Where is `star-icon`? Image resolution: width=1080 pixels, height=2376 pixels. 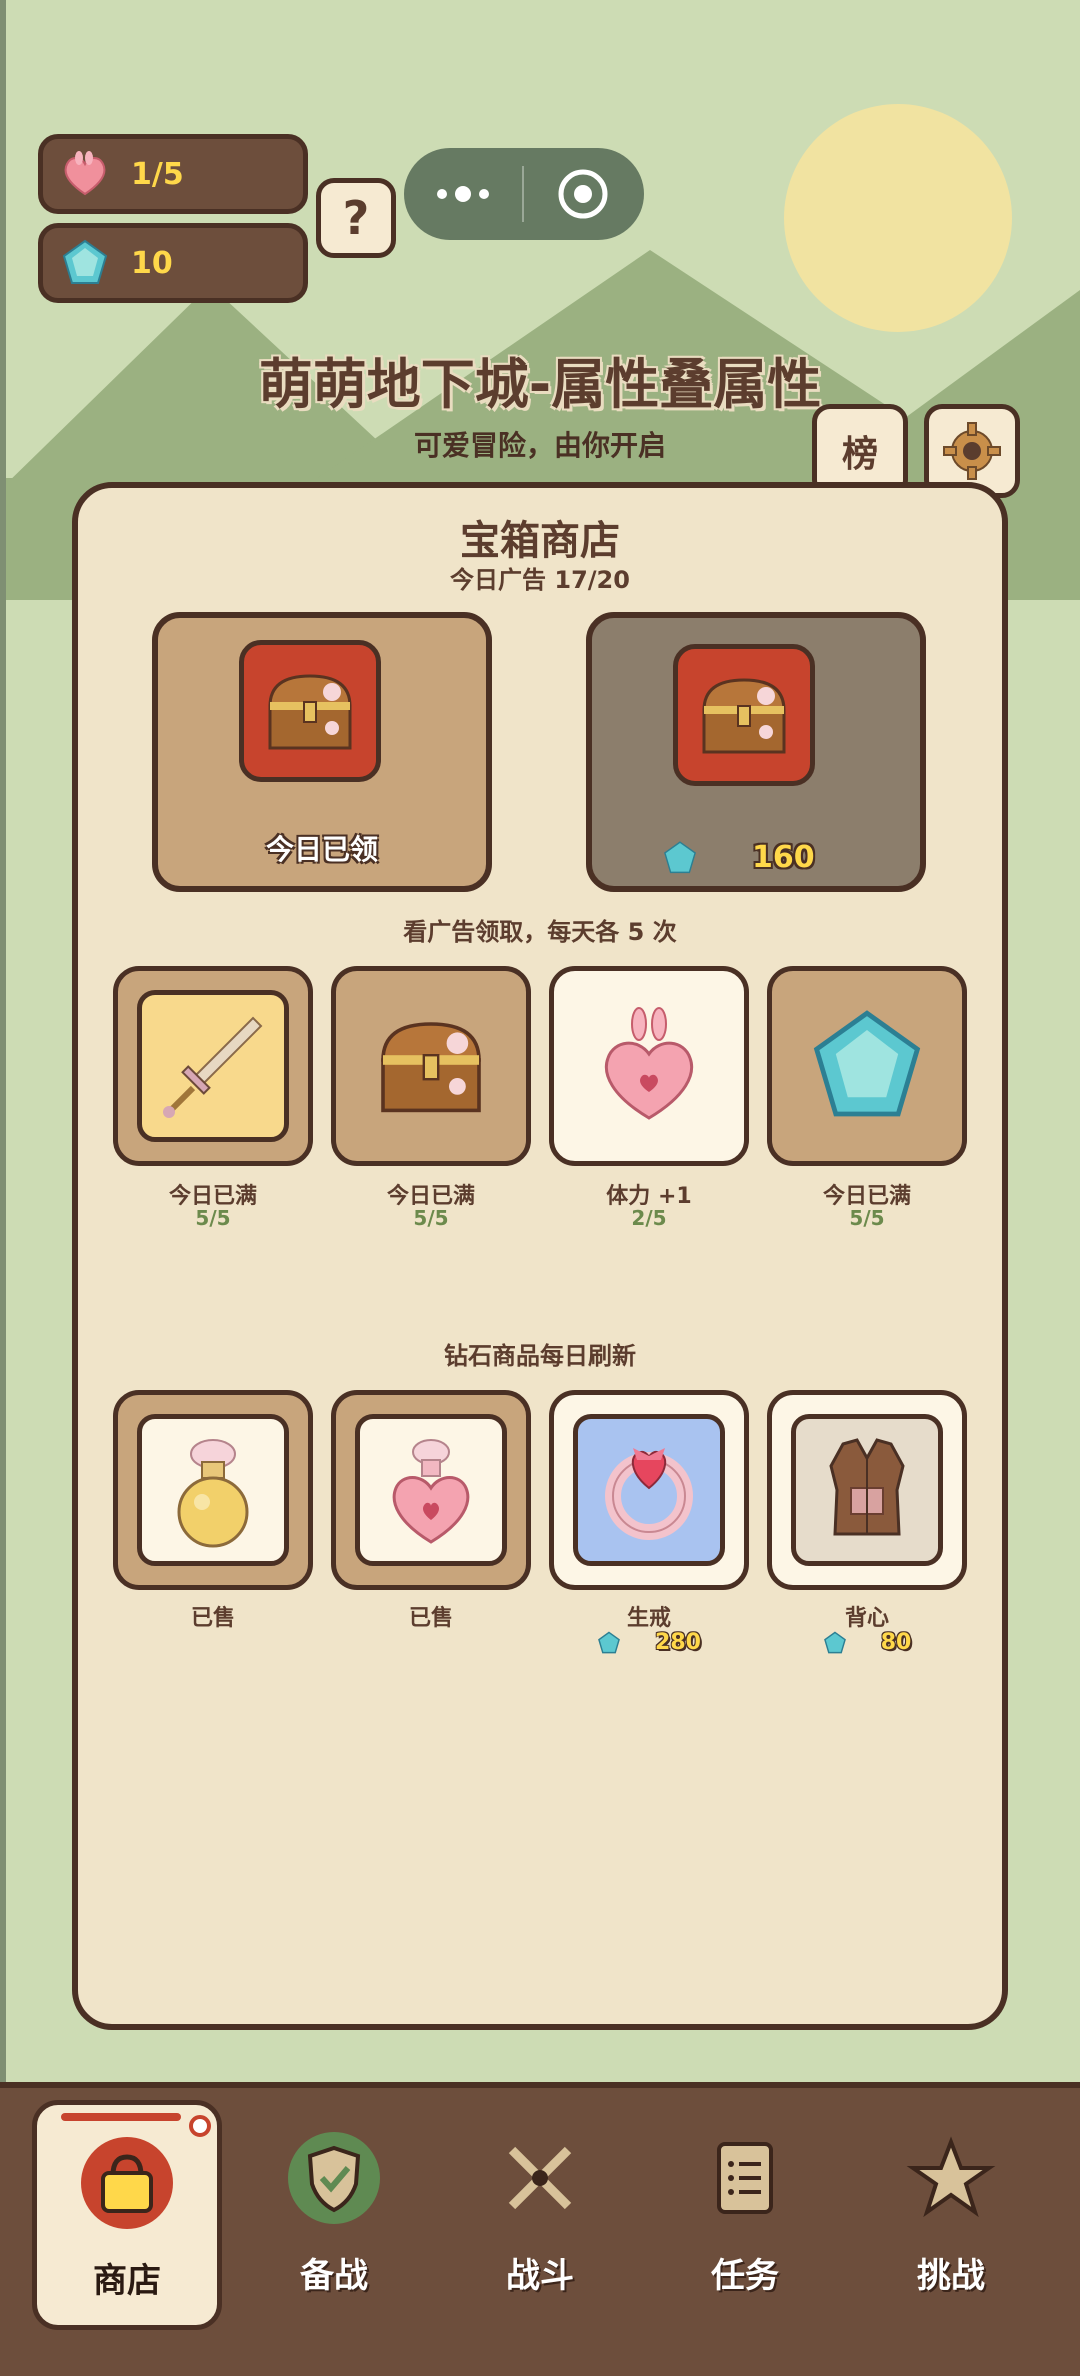
star-icon is located at coordinates (951, 2178).